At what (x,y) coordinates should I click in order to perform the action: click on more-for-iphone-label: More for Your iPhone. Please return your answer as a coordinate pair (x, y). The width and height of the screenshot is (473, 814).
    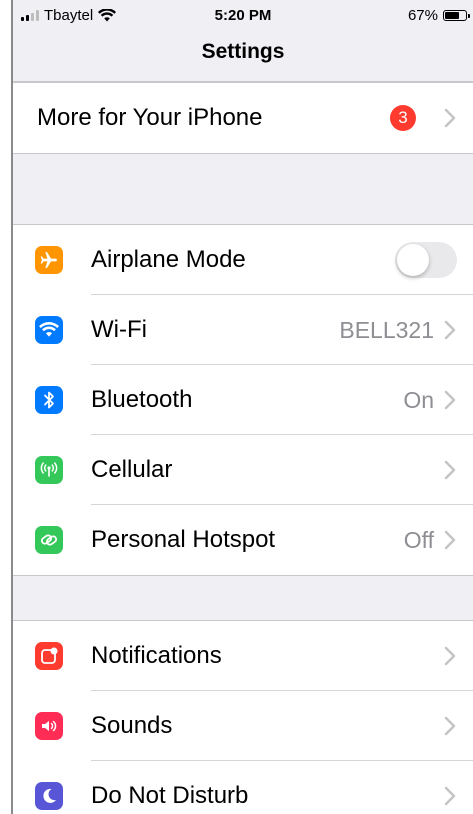
    Looking at the image, I should click on (150, 117).